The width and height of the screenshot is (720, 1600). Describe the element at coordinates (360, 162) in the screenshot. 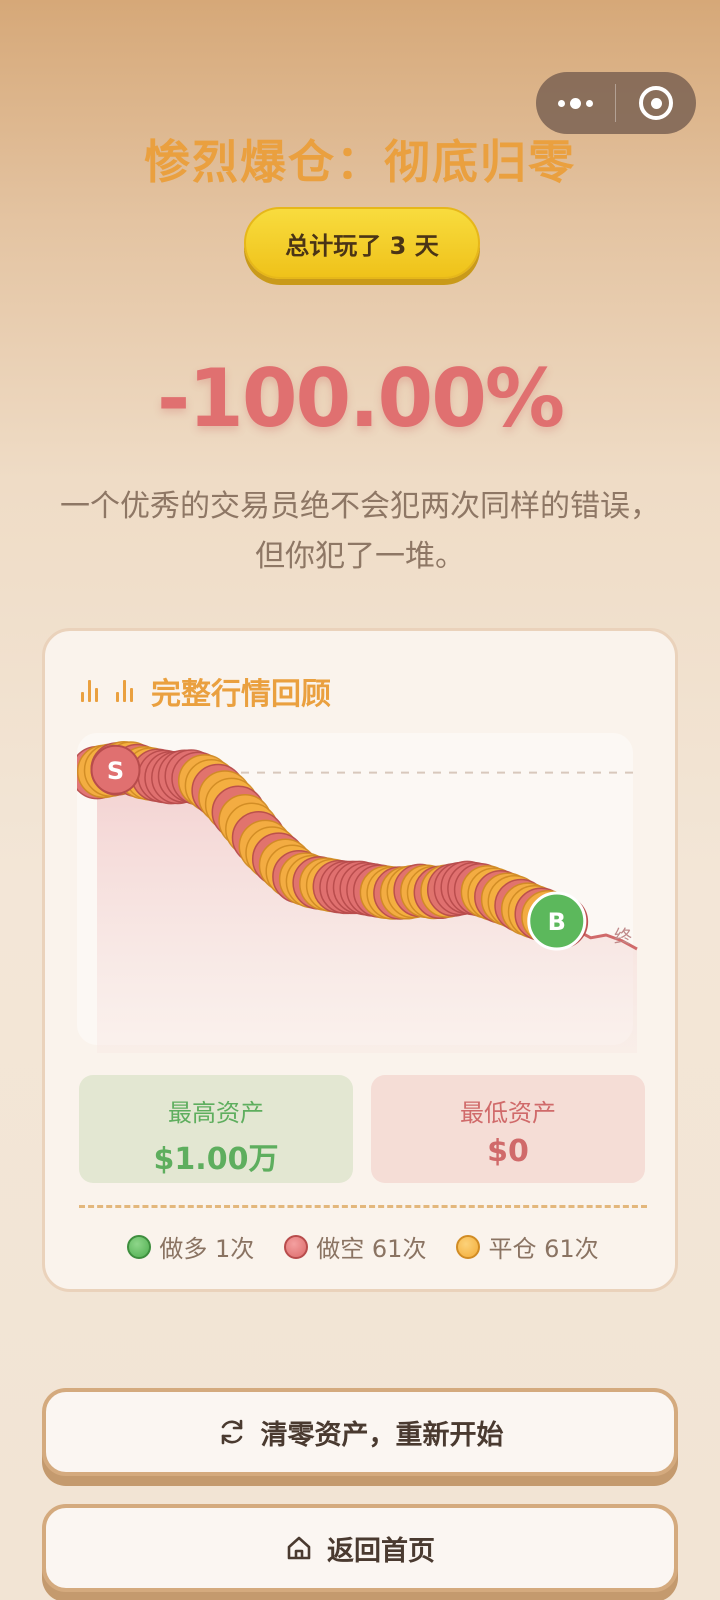

I see `result-title: 惨烈爆仓：彻底归零` at that location.